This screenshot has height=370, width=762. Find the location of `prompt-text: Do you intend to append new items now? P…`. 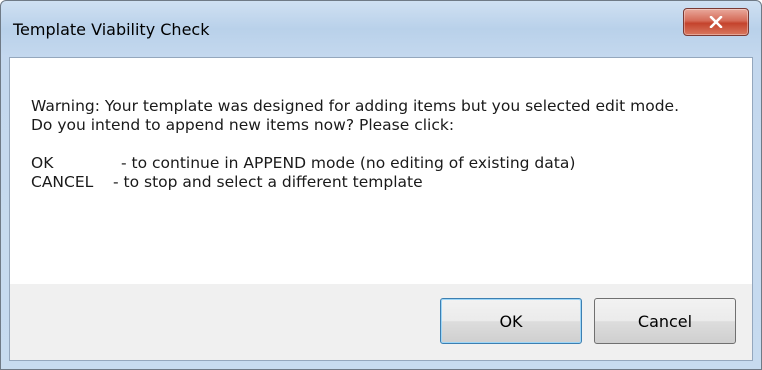

prompt-text: Do you intend to append new items now? P… is located at coordinates (243, 125).